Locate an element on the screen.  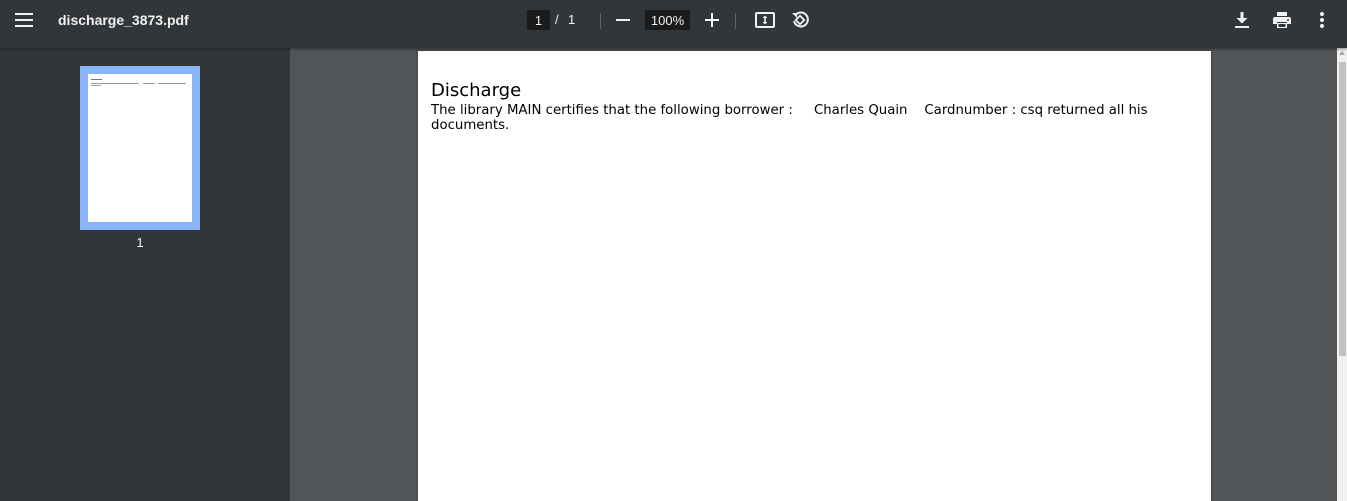
menu-icon is located at coordinates (24, 20).